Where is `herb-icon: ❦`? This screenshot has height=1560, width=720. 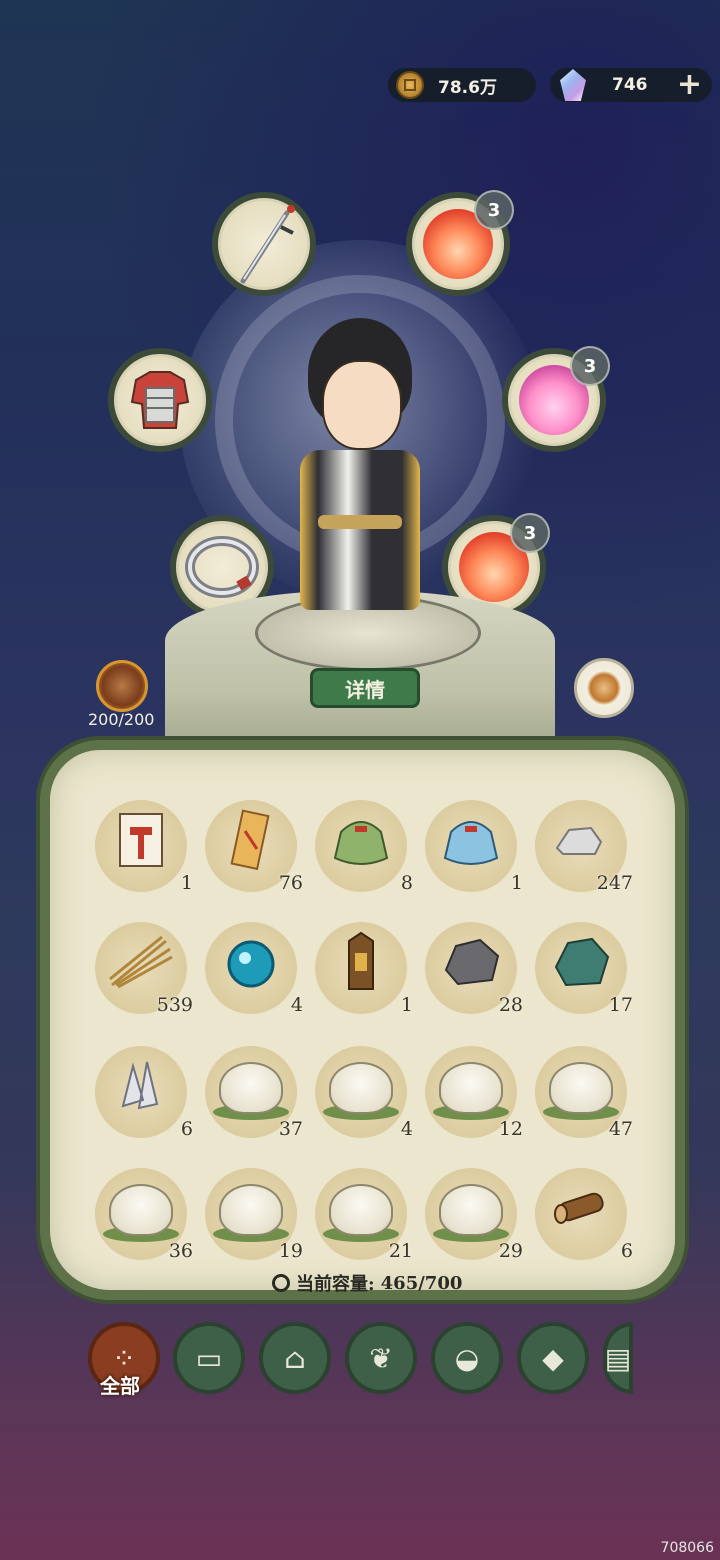
herb-icon: ❦ is located at coordinates (381, 1358).